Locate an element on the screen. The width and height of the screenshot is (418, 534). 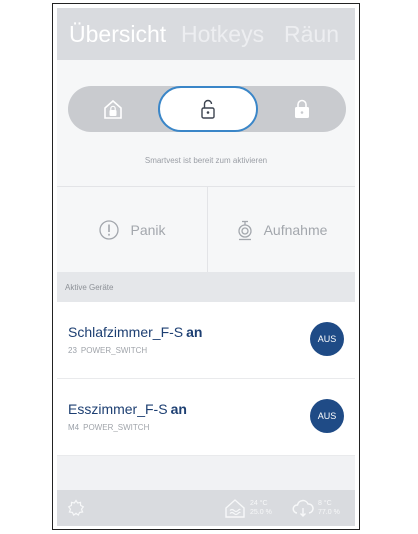
footer-bar: 24 °C 25.0 % 8 °C 77.0 % is located at coordinates (206, 508).